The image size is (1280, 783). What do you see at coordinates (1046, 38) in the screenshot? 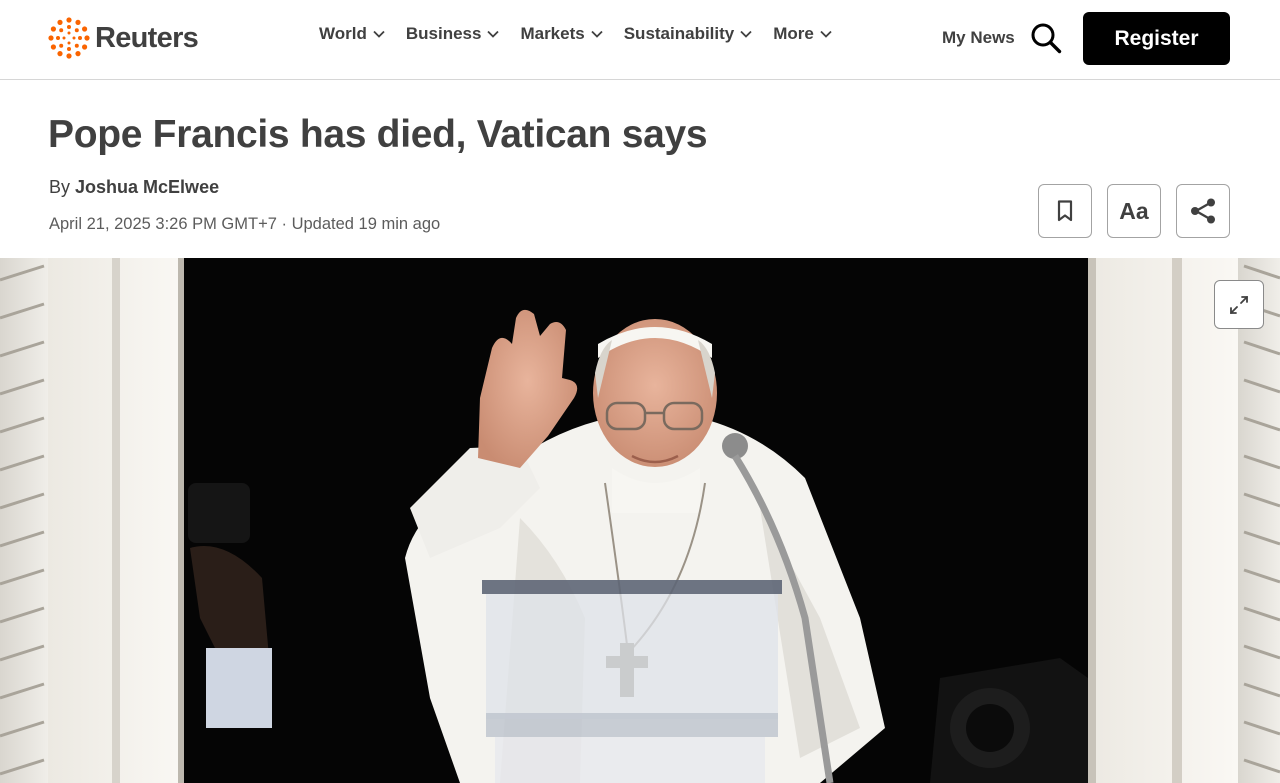
I see `search-icon` at bounding box center [1046, 38].